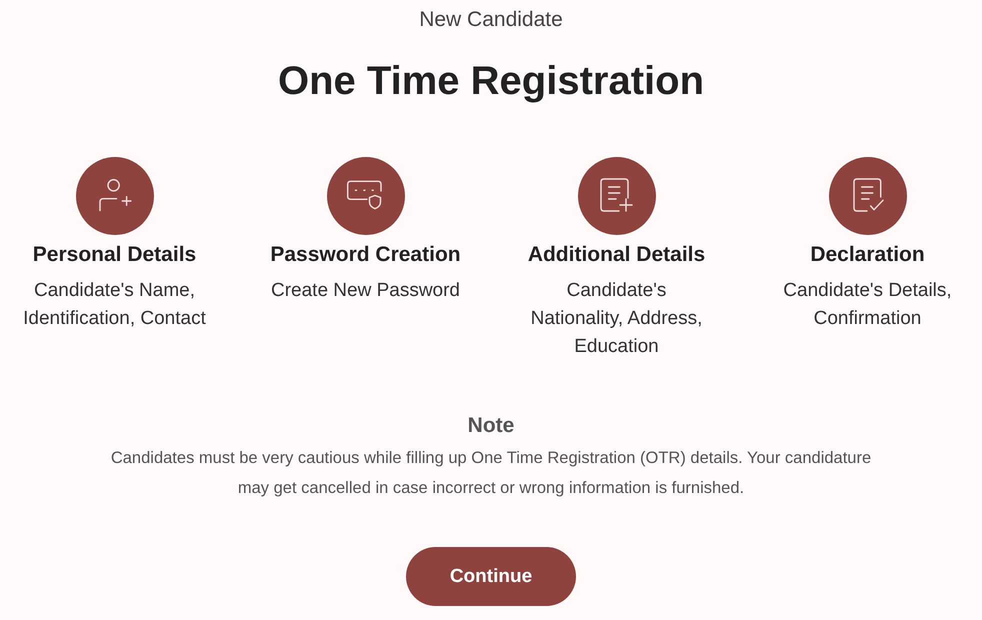 The height and width of the screenshot is (620, 982). What do you see at coordinates (114, 305) in the screenshot?
I see `step-description: Candidate's Name, Identification, Contact` at bounding box center [114, 305].